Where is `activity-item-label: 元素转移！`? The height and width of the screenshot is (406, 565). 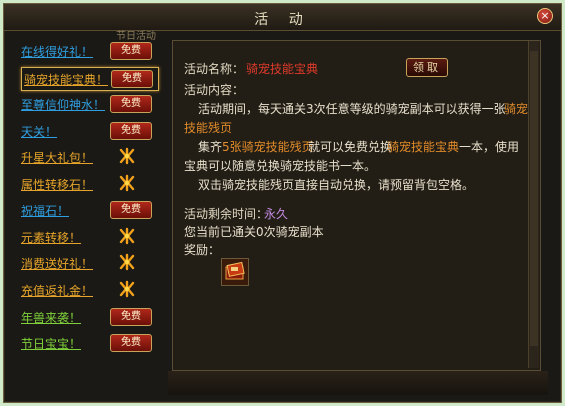 activity-item-label: 元素转移！ is located at coordinates (51, 237).